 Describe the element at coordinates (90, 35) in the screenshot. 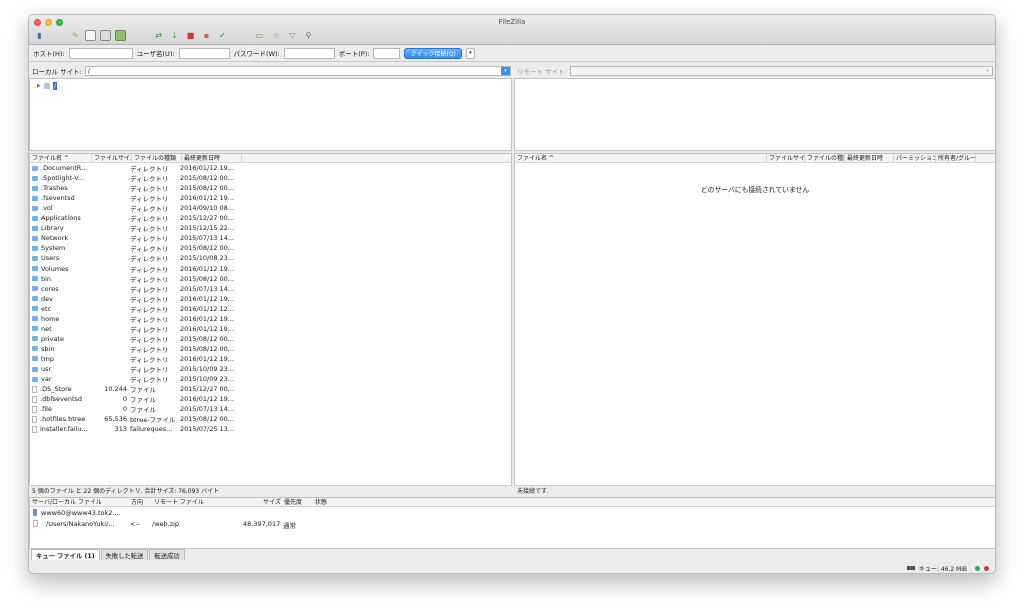

I see `tree-icon` at that location.